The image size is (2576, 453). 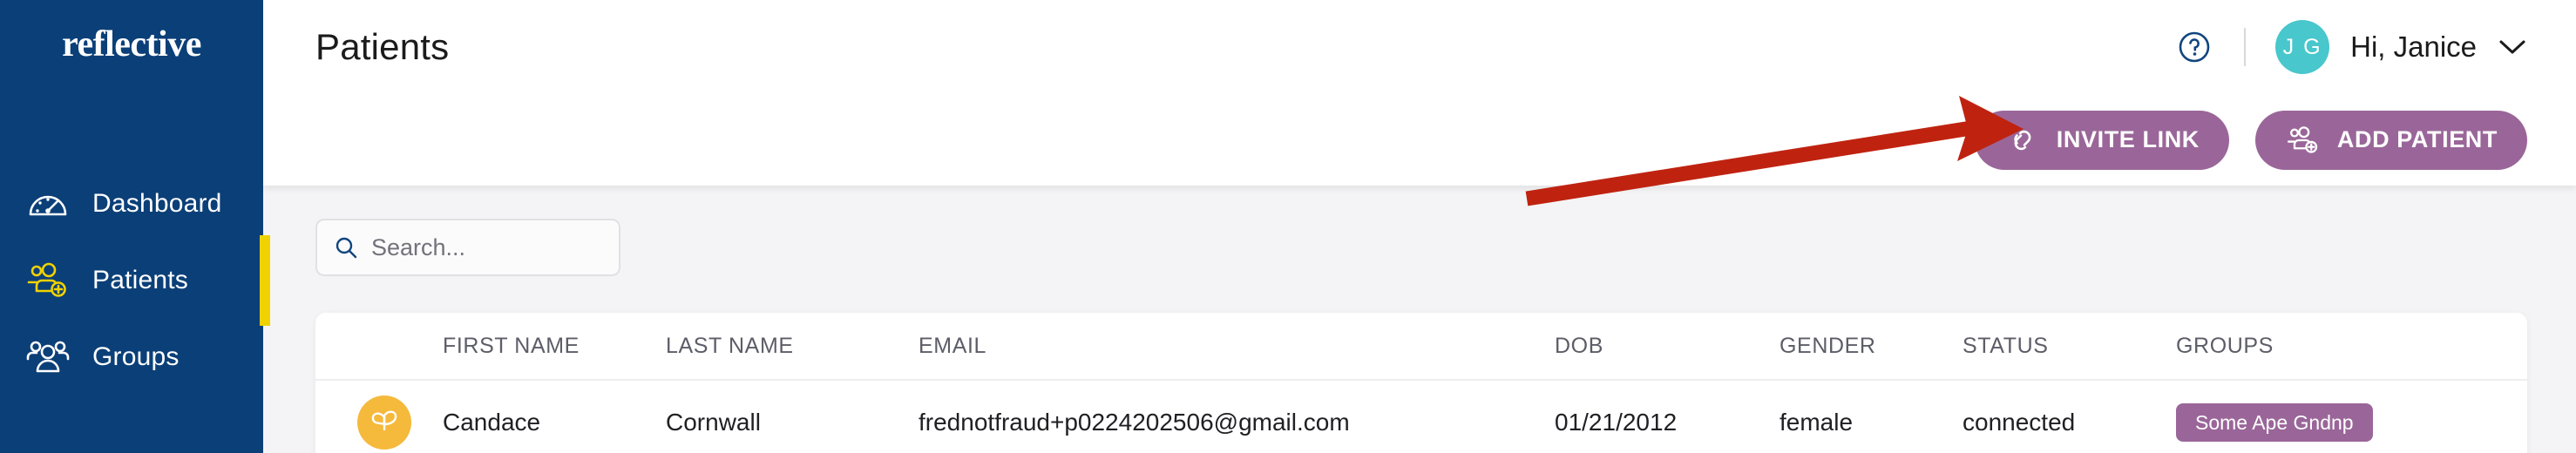 I want to click on invite-link-button: INVITE LINK, so click(x=2101, y=140).